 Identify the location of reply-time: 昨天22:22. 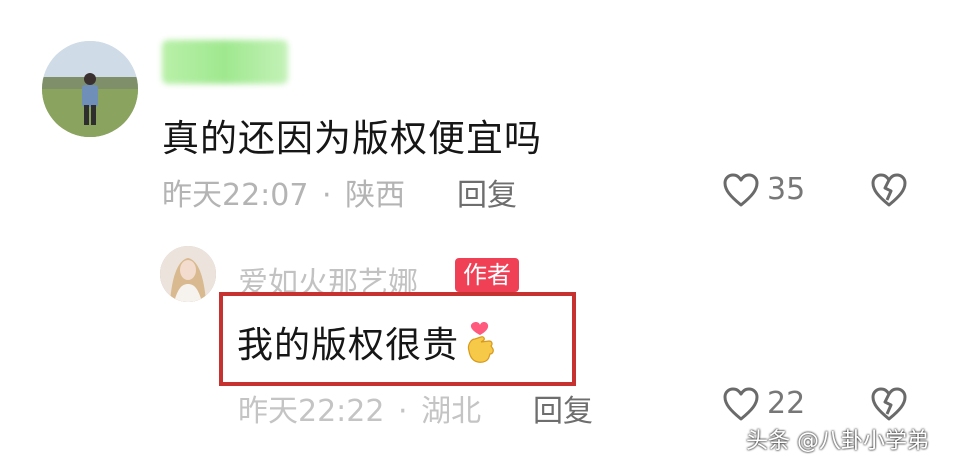
(311, 411).